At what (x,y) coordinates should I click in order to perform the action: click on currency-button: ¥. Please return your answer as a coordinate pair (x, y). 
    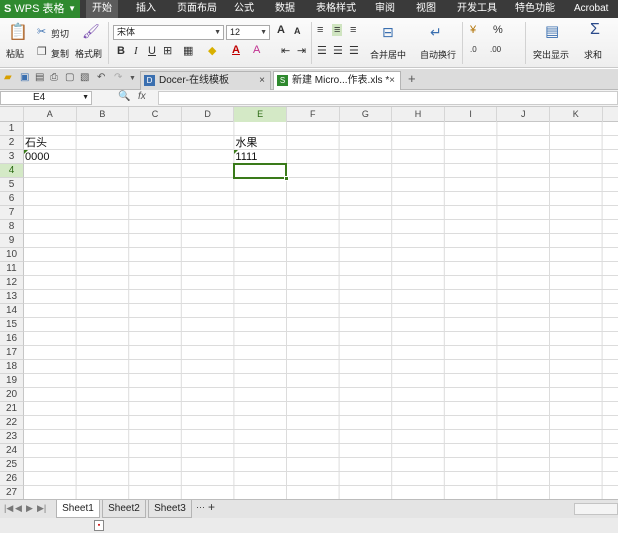
    Looking at the image, I should click on (473, 30).